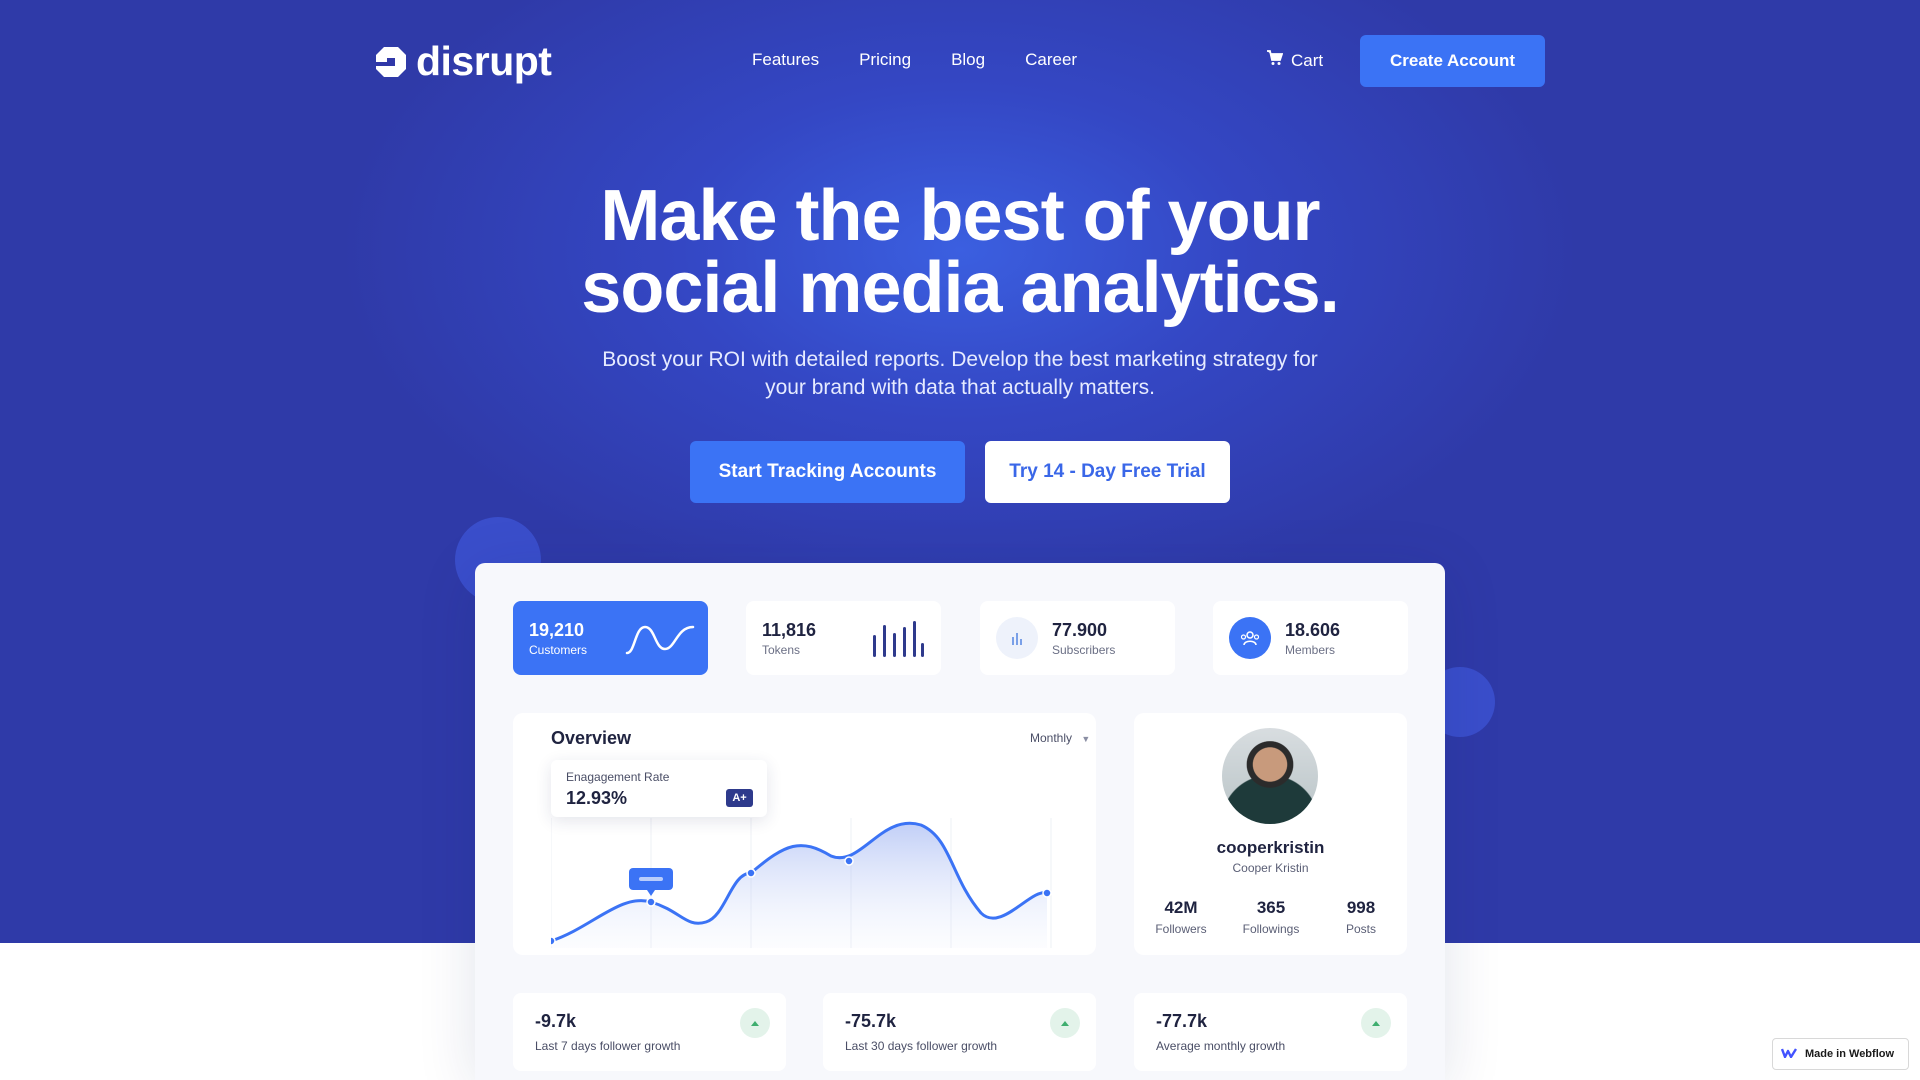 This screenshot has width=1920, height=1080. I want to click on bar-chart-icon, so click(898, 639).